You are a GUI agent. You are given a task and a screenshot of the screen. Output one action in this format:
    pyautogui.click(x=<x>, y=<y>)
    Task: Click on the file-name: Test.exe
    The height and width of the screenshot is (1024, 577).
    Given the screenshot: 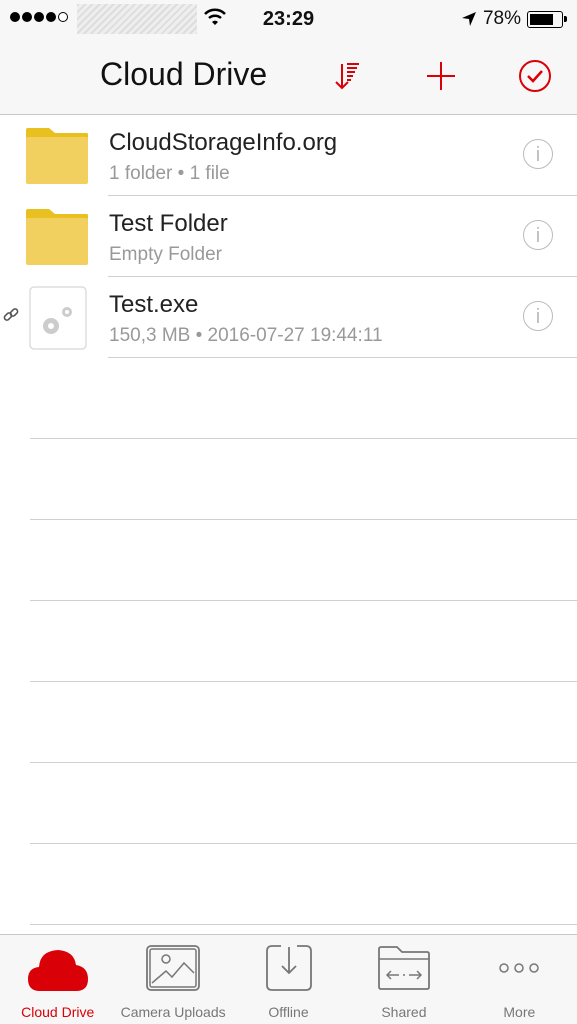 What is the action you would take?
    pyautogui.click(x=154, y=304)
    